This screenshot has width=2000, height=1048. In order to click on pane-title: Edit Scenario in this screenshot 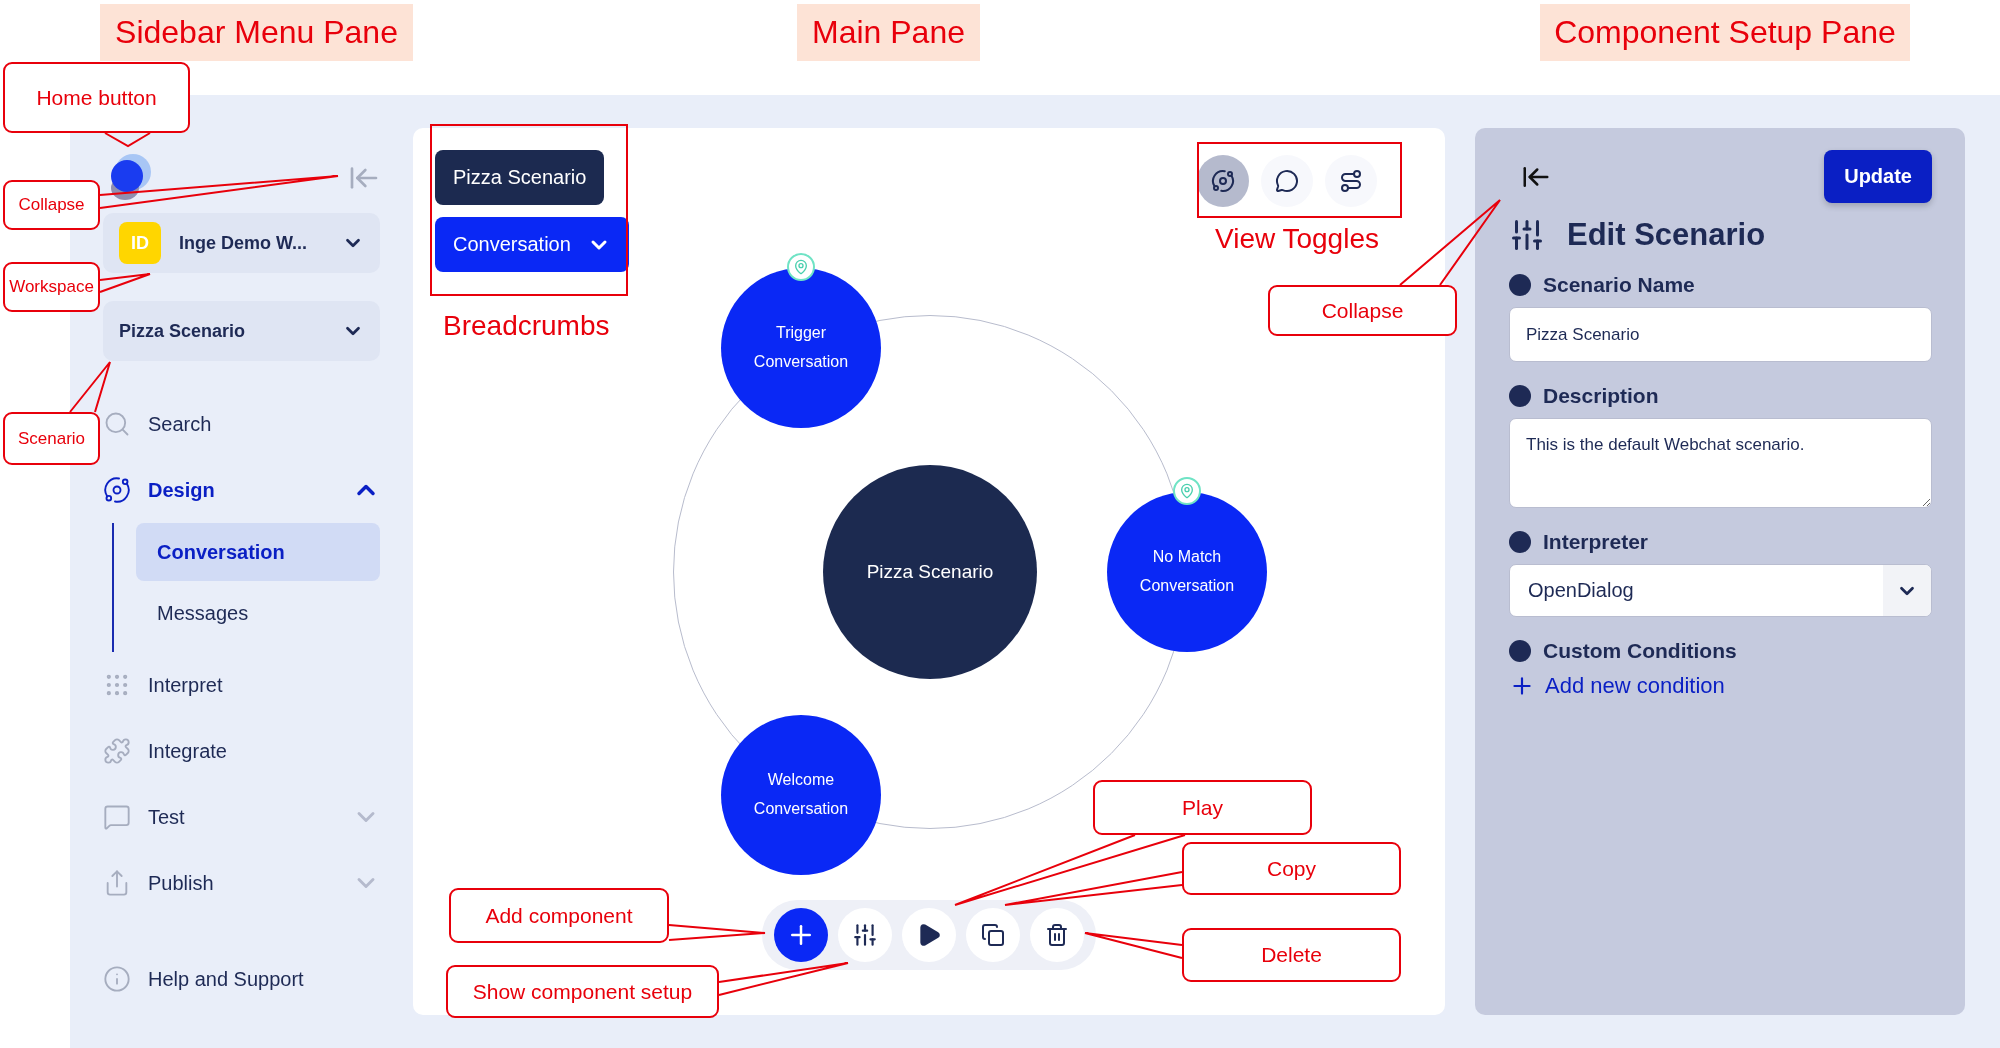, I will do `click(1666, 235)`.